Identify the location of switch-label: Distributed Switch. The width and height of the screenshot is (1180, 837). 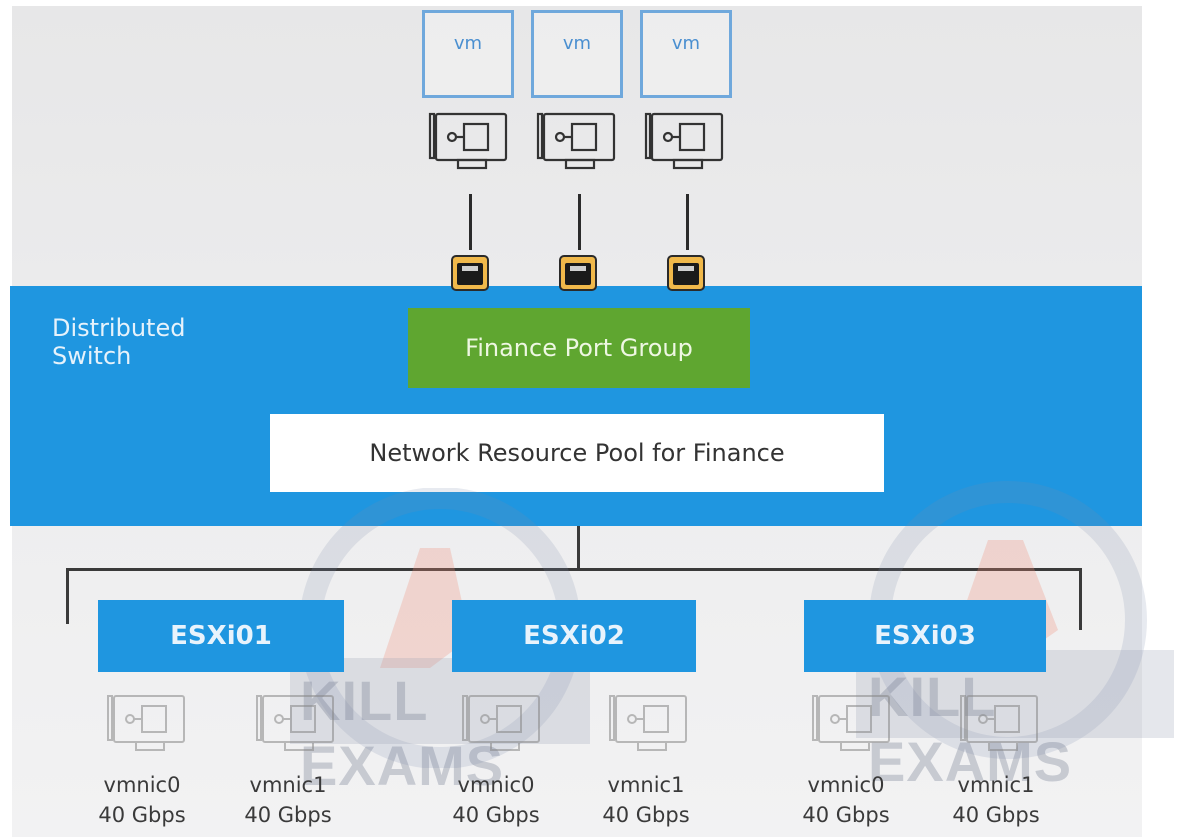
(119, 342).